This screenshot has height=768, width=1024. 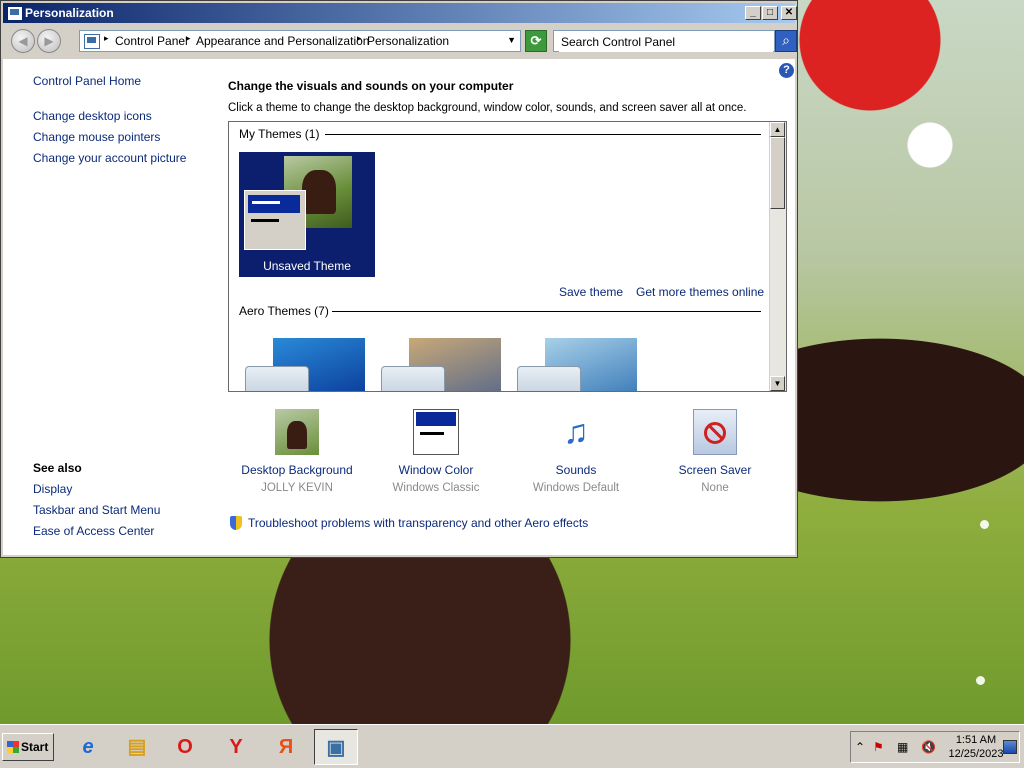 What do you see at coordinates (777, 256) in the screenshot?
I see `theme-list-scrollbar: ▲ ▼` at bounding box center [777, 256].